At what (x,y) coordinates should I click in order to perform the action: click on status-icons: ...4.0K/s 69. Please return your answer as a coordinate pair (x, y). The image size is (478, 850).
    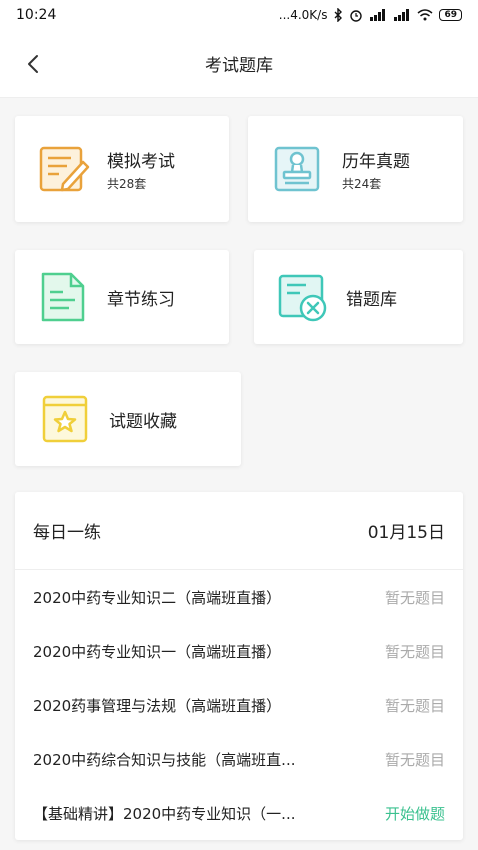
    Looking at the image, I should click on (370, 15).